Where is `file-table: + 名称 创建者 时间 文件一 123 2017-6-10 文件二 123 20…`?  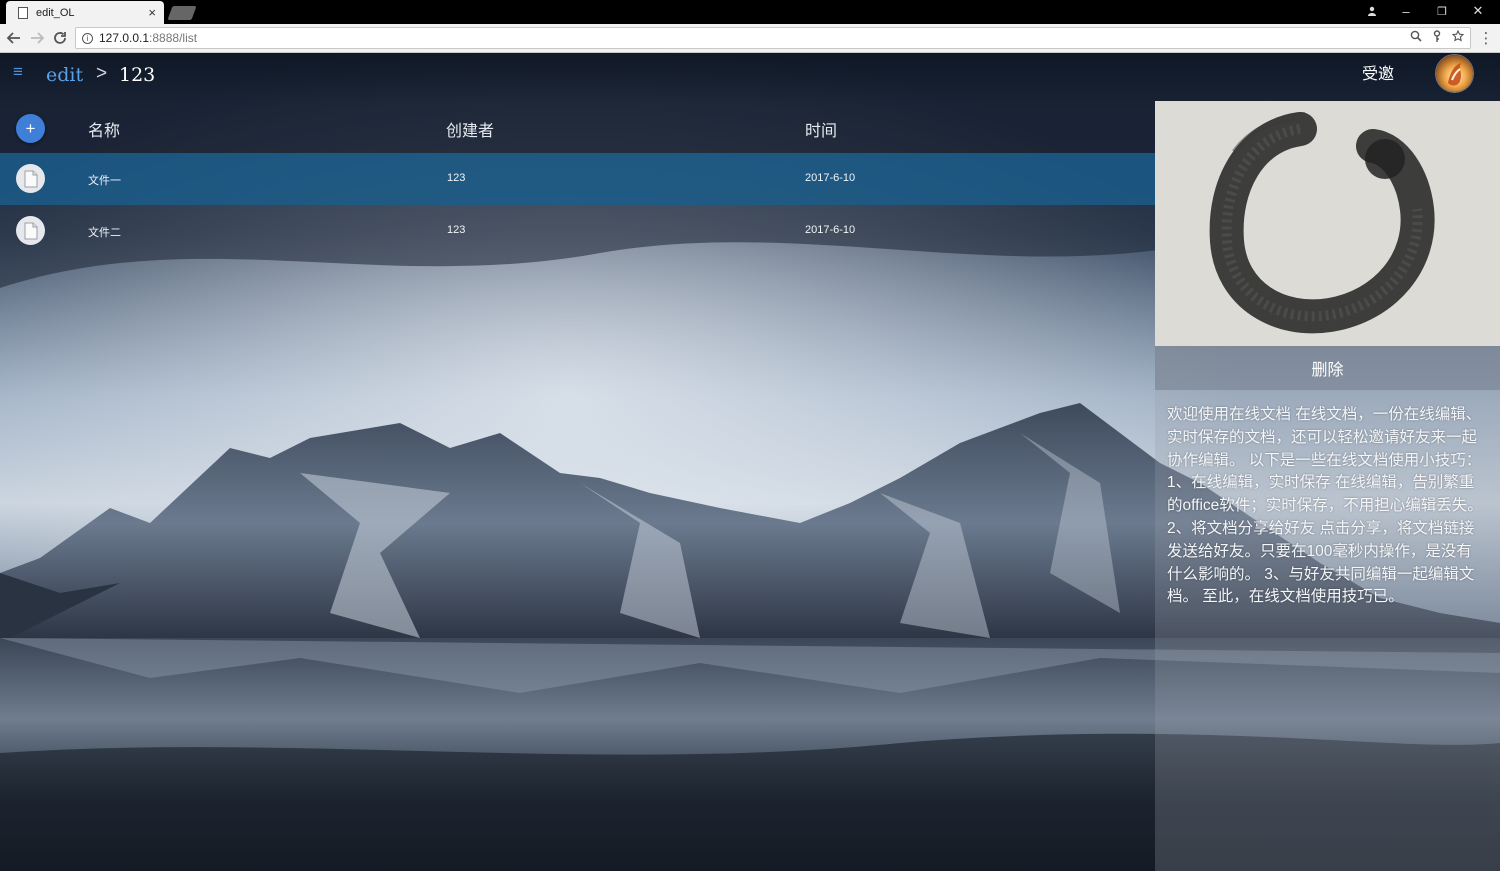
file-table: + 名称 创建者 时间 文件一 123 2017-6-10 文件二 123 20… is located at coordinates (577, 180).